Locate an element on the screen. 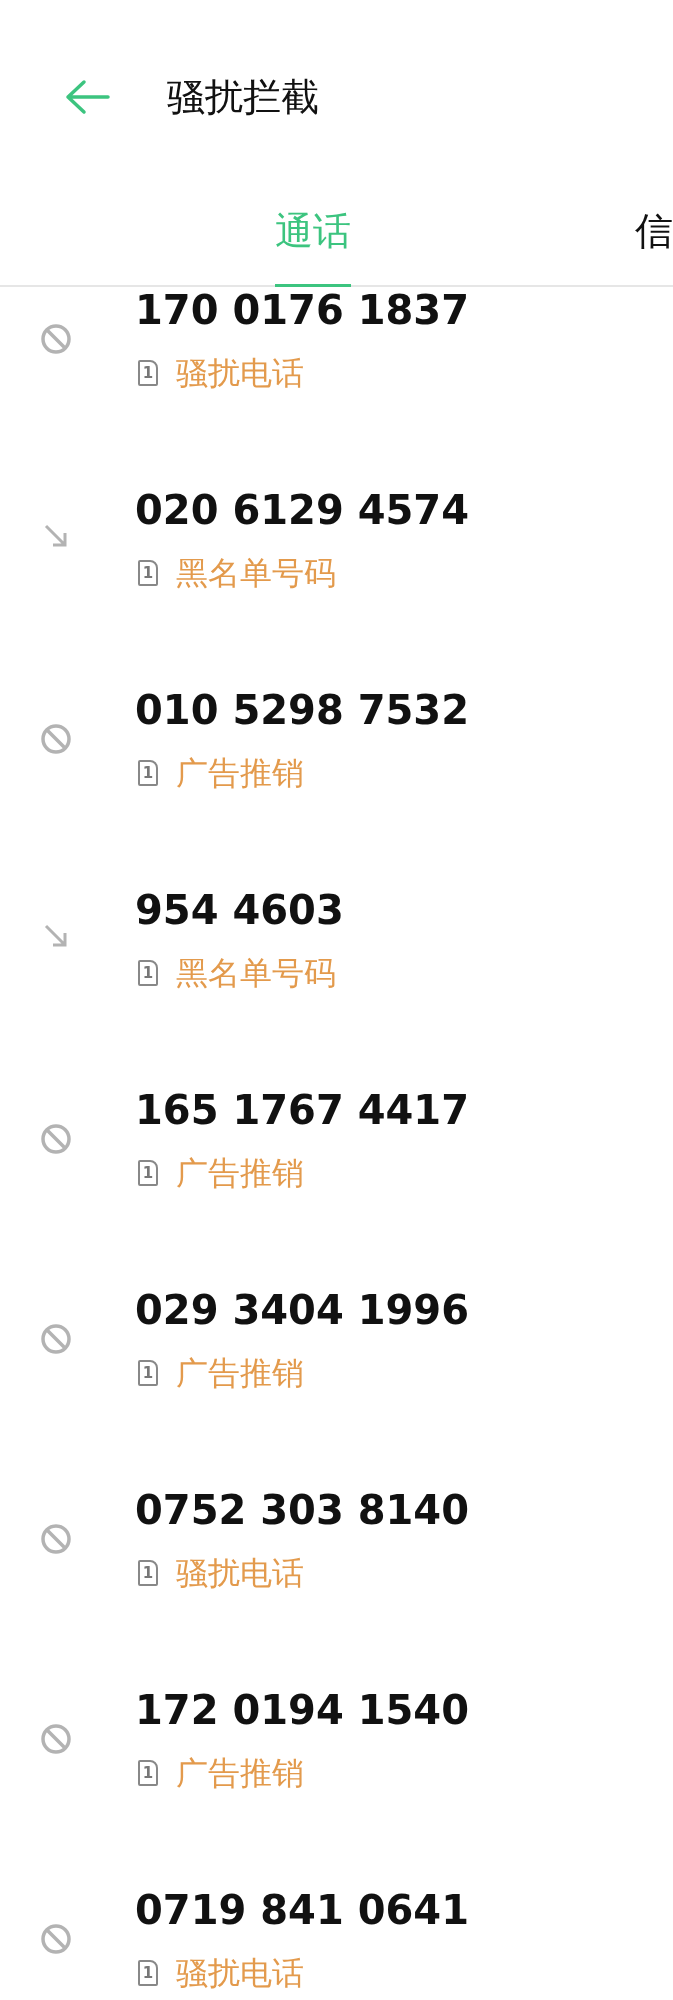 Image resolution: width=673 pixels, height=2000 pixels. phone-number: 172 0194 1540 is located at coordinates (302, 1710).